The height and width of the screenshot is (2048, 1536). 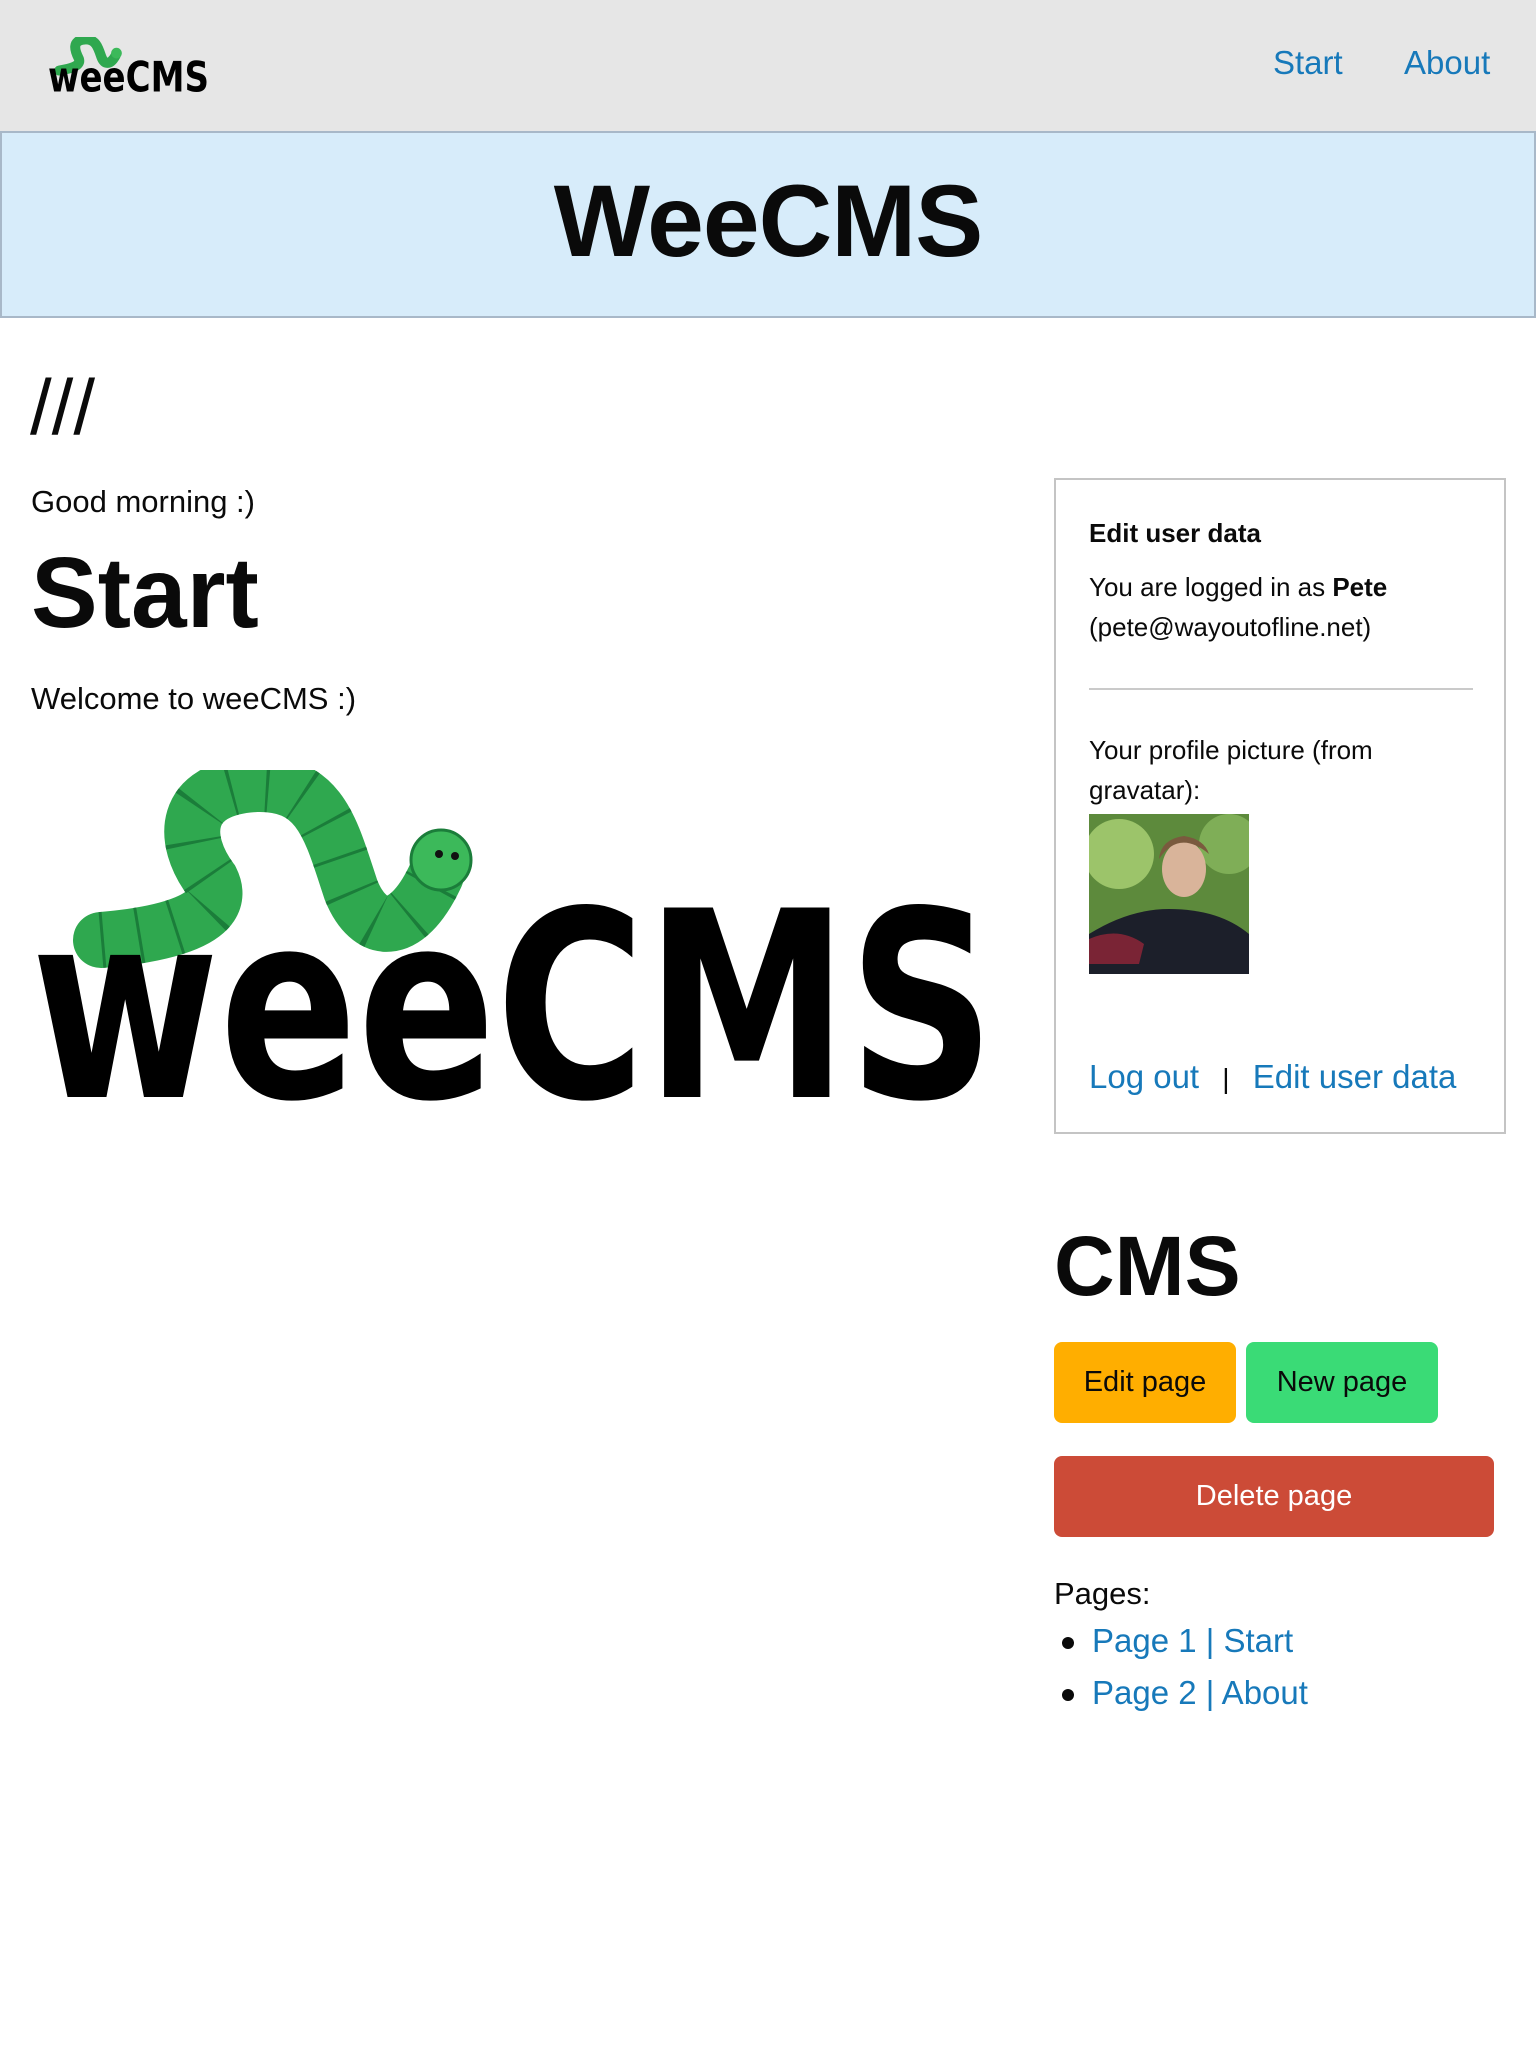 What do you see at coordinates (1145, 1382) in the screenshot?
I see `edit-page-button: Edit page` at bounding box center [1145, 1382].